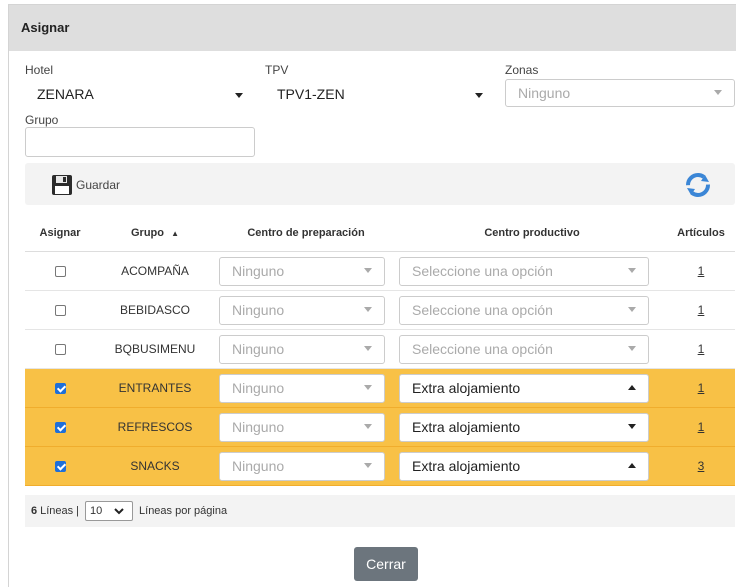 This screenshot has height=587, width=736. What do you see at coordinates (380, 95) in the screenshot?
I see `tpv-select: TPV1-ZEN` at bounding box center [380, 95].